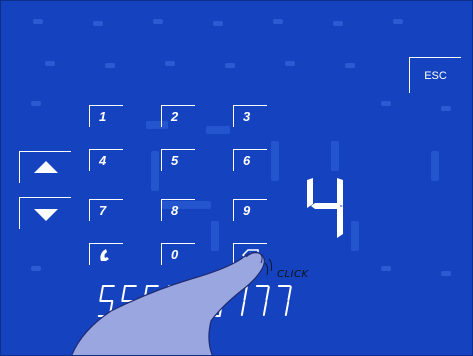 This screenshot has height=356, width=473. Describe the element at coordinates (293, 274) in the screenshot. I see `click-annotation: CLICK` at that location.